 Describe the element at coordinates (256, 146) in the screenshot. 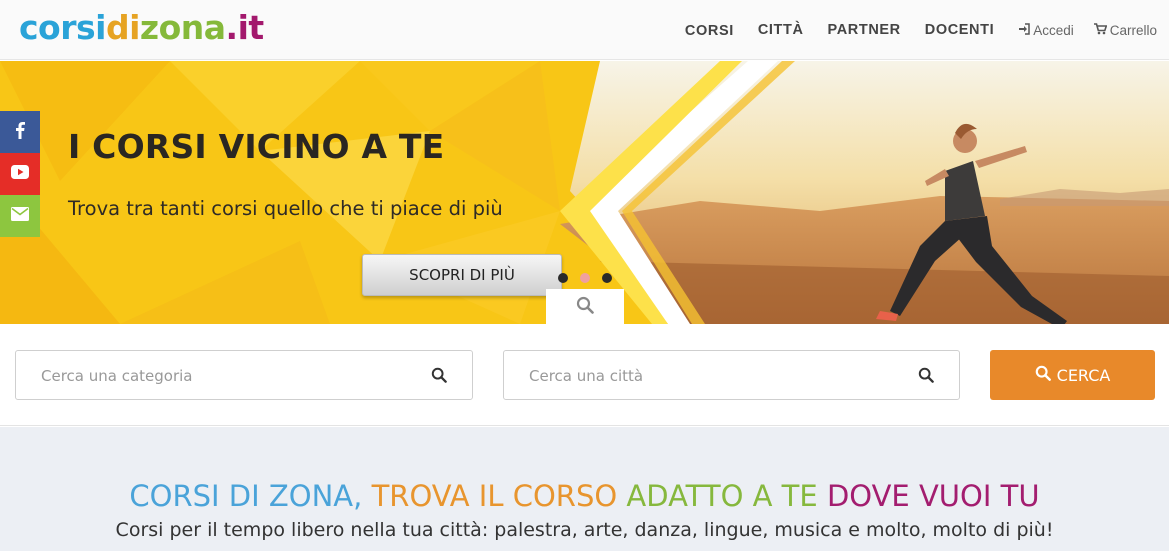

I see `hero-title: I CORSI VICINO A TE` at that location.